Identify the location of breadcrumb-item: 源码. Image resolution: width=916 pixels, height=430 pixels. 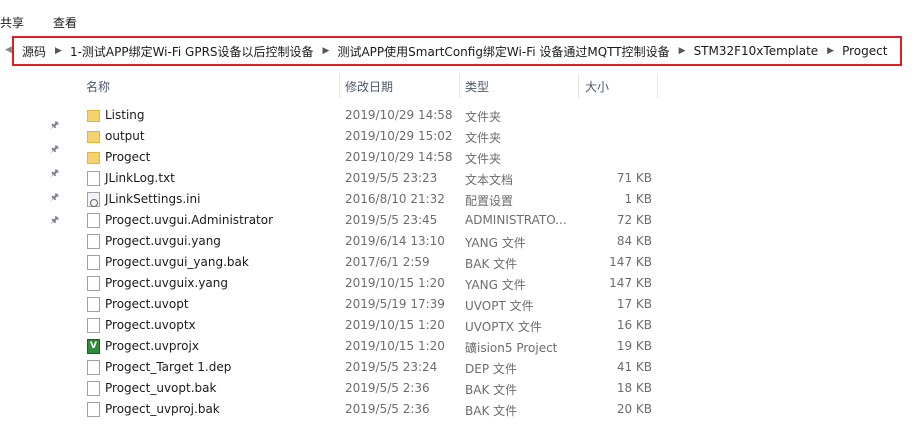
(30, 51).